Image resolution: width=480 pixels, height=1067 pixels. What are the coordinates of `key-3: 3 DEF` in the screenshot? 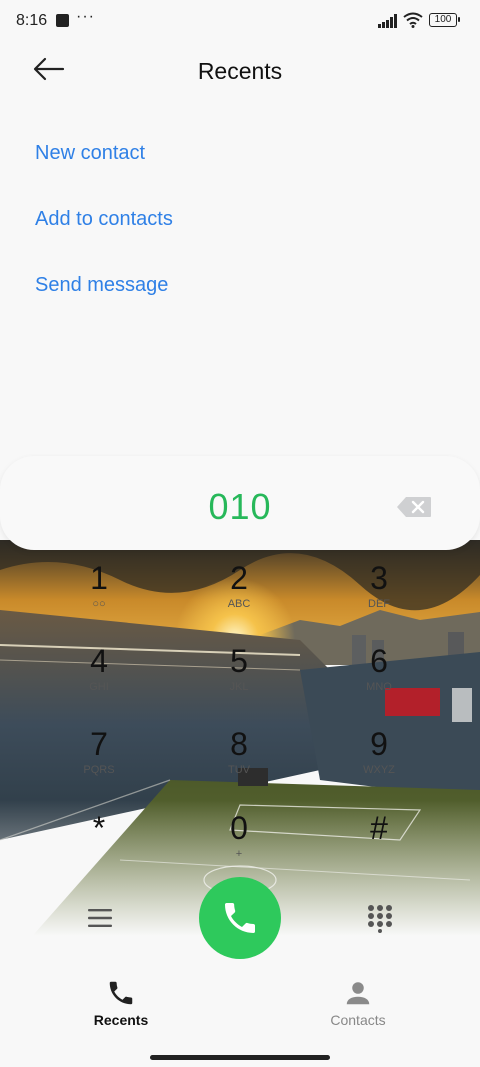 It's located at (379, 598).